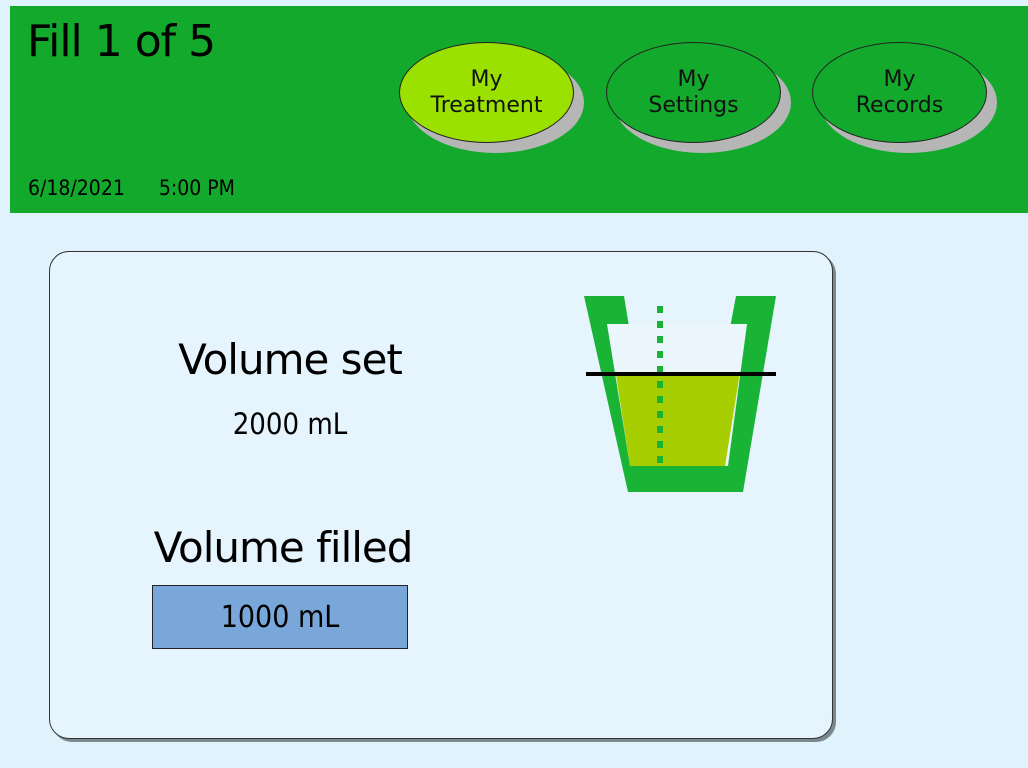 Image resolution: width=1028 pixels, height=768 pixels. What do you see at coordinates (693, 105) in the screenshot?
I see `my-settings-line2: Settings` at bounding box center [693, 105].